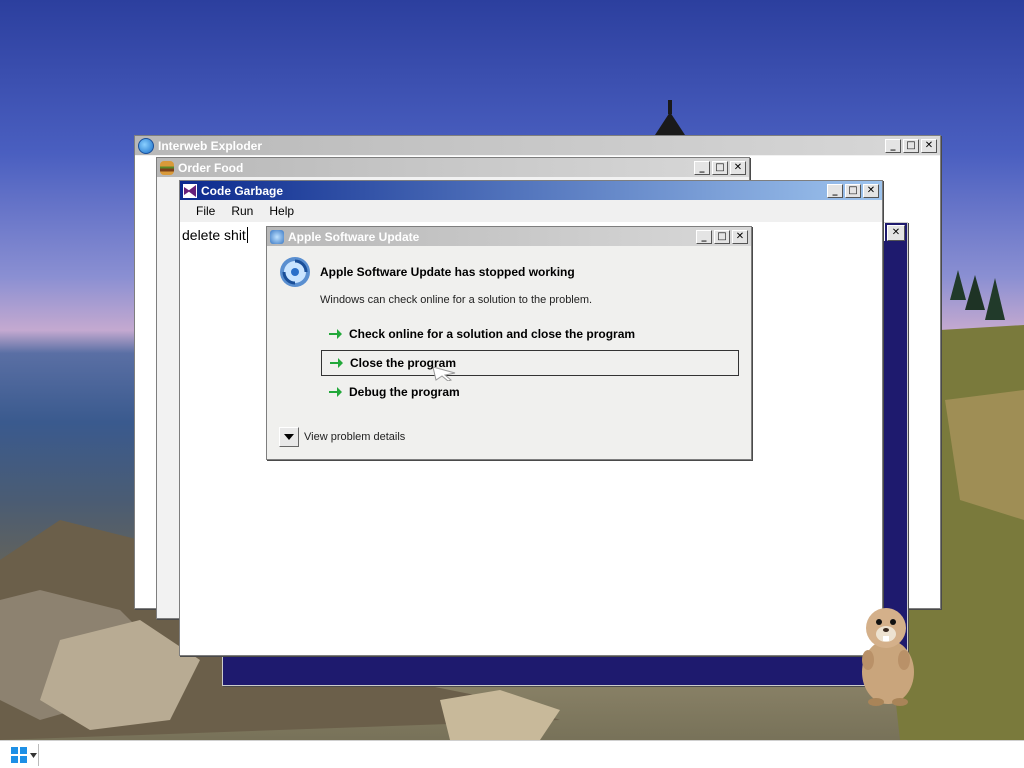 The height and width of the screenshot is (768, 1024). Describe the element at coordinates (537, 145) in the screenshot. I see `interweb-exploder-titlebar: Interweb Exploder _ □ ✕` at that location.